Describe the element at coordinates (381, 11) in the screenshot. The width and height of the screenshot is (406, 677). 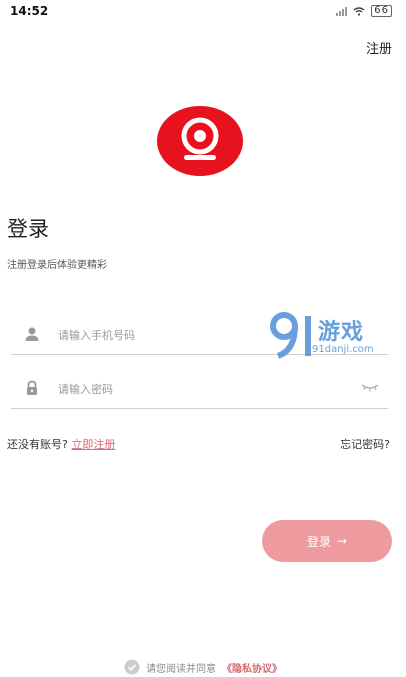
I see `battery-icon: 66` at that location.